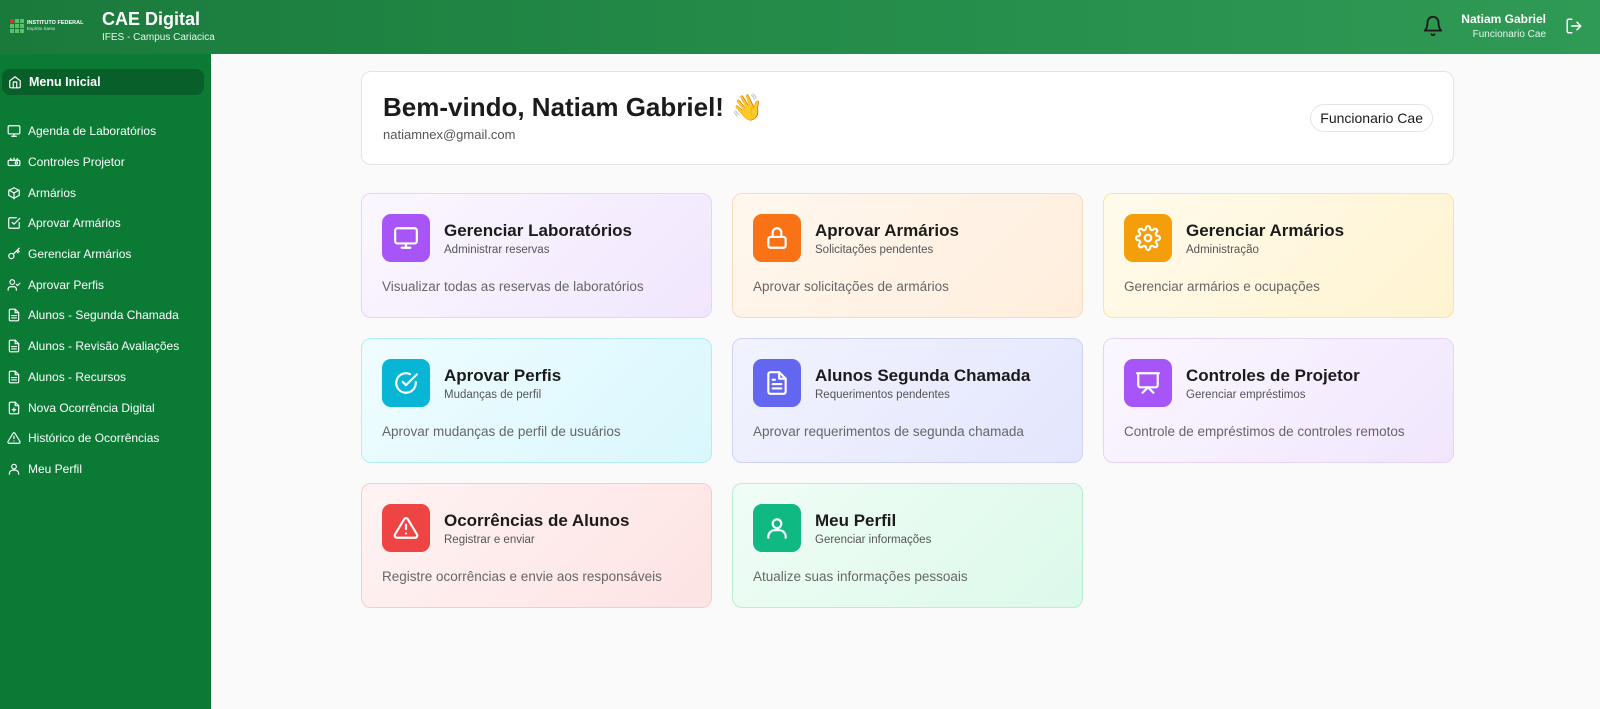 The width and height of the screenshot is (1600, 709). What do you see at coordinates (493, 395) in the screenshot?
I see `card-subtitle: Mudanças de perfil` at bounding box center [493, 395].